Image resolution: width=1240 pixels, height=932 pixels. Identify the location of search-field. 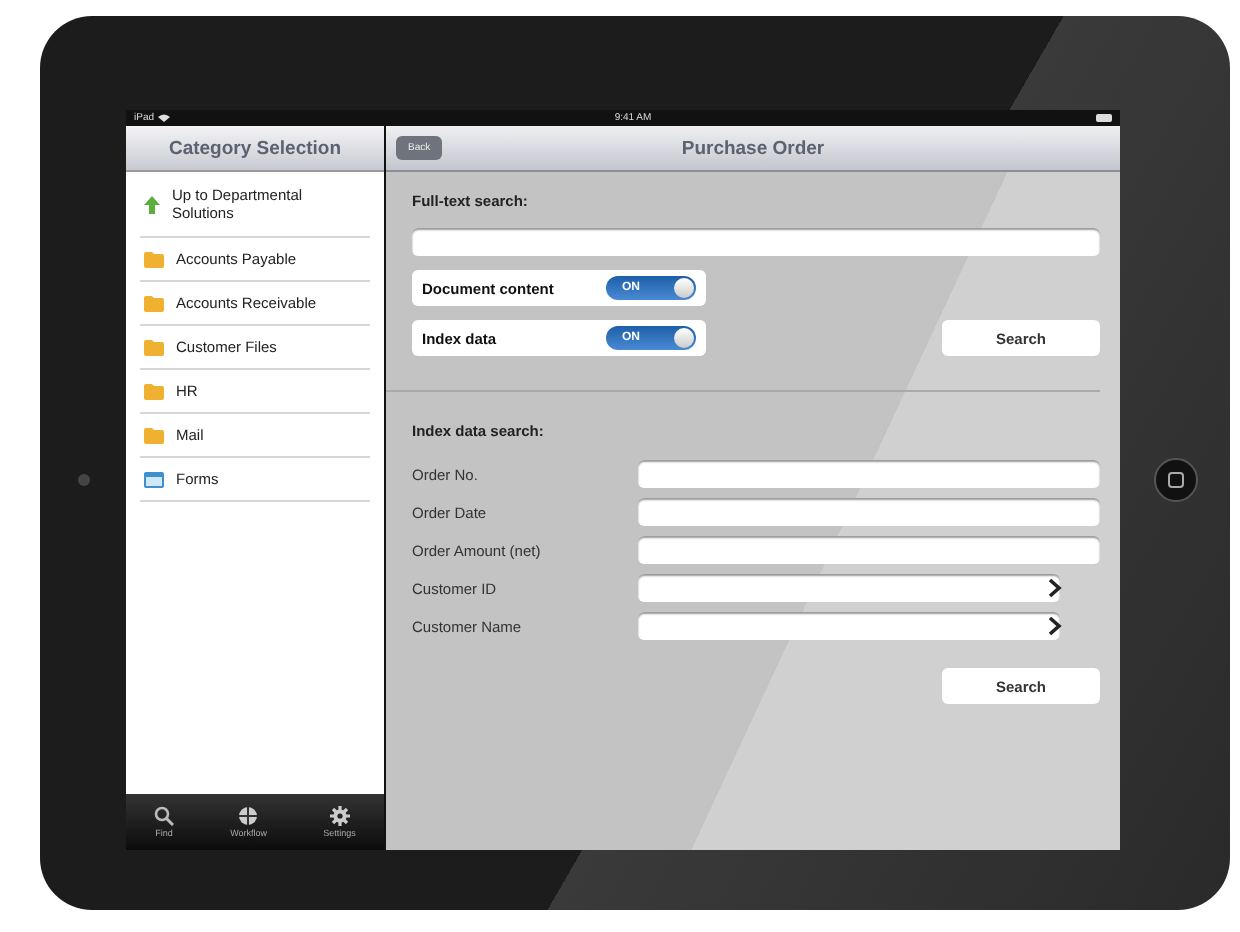
(756, 242).